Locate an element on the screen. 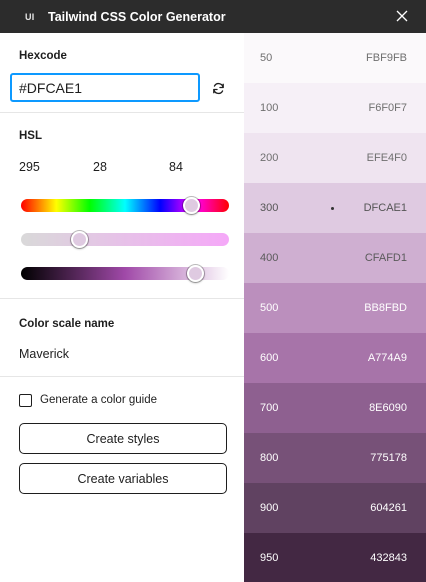 This screenshot has height=582, width=426. swatch-step-label: 50 is located at coordinates (266, 58).